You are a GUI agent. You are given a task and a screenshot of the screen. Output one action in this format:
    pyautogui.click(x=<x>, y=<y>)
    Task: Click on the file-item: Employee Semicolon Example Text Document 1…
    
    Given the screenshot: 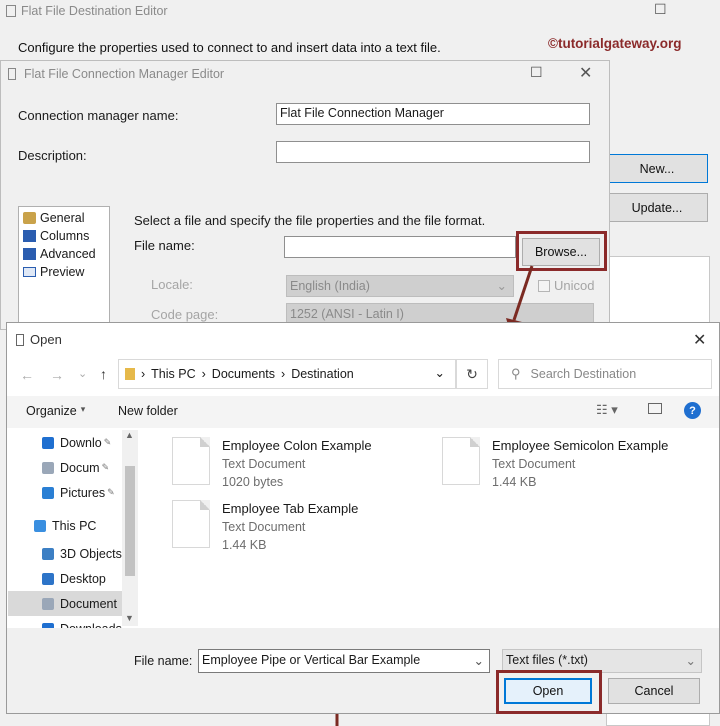 What is the action you would take?
    pyautogui.click(x=555, y=464)
    